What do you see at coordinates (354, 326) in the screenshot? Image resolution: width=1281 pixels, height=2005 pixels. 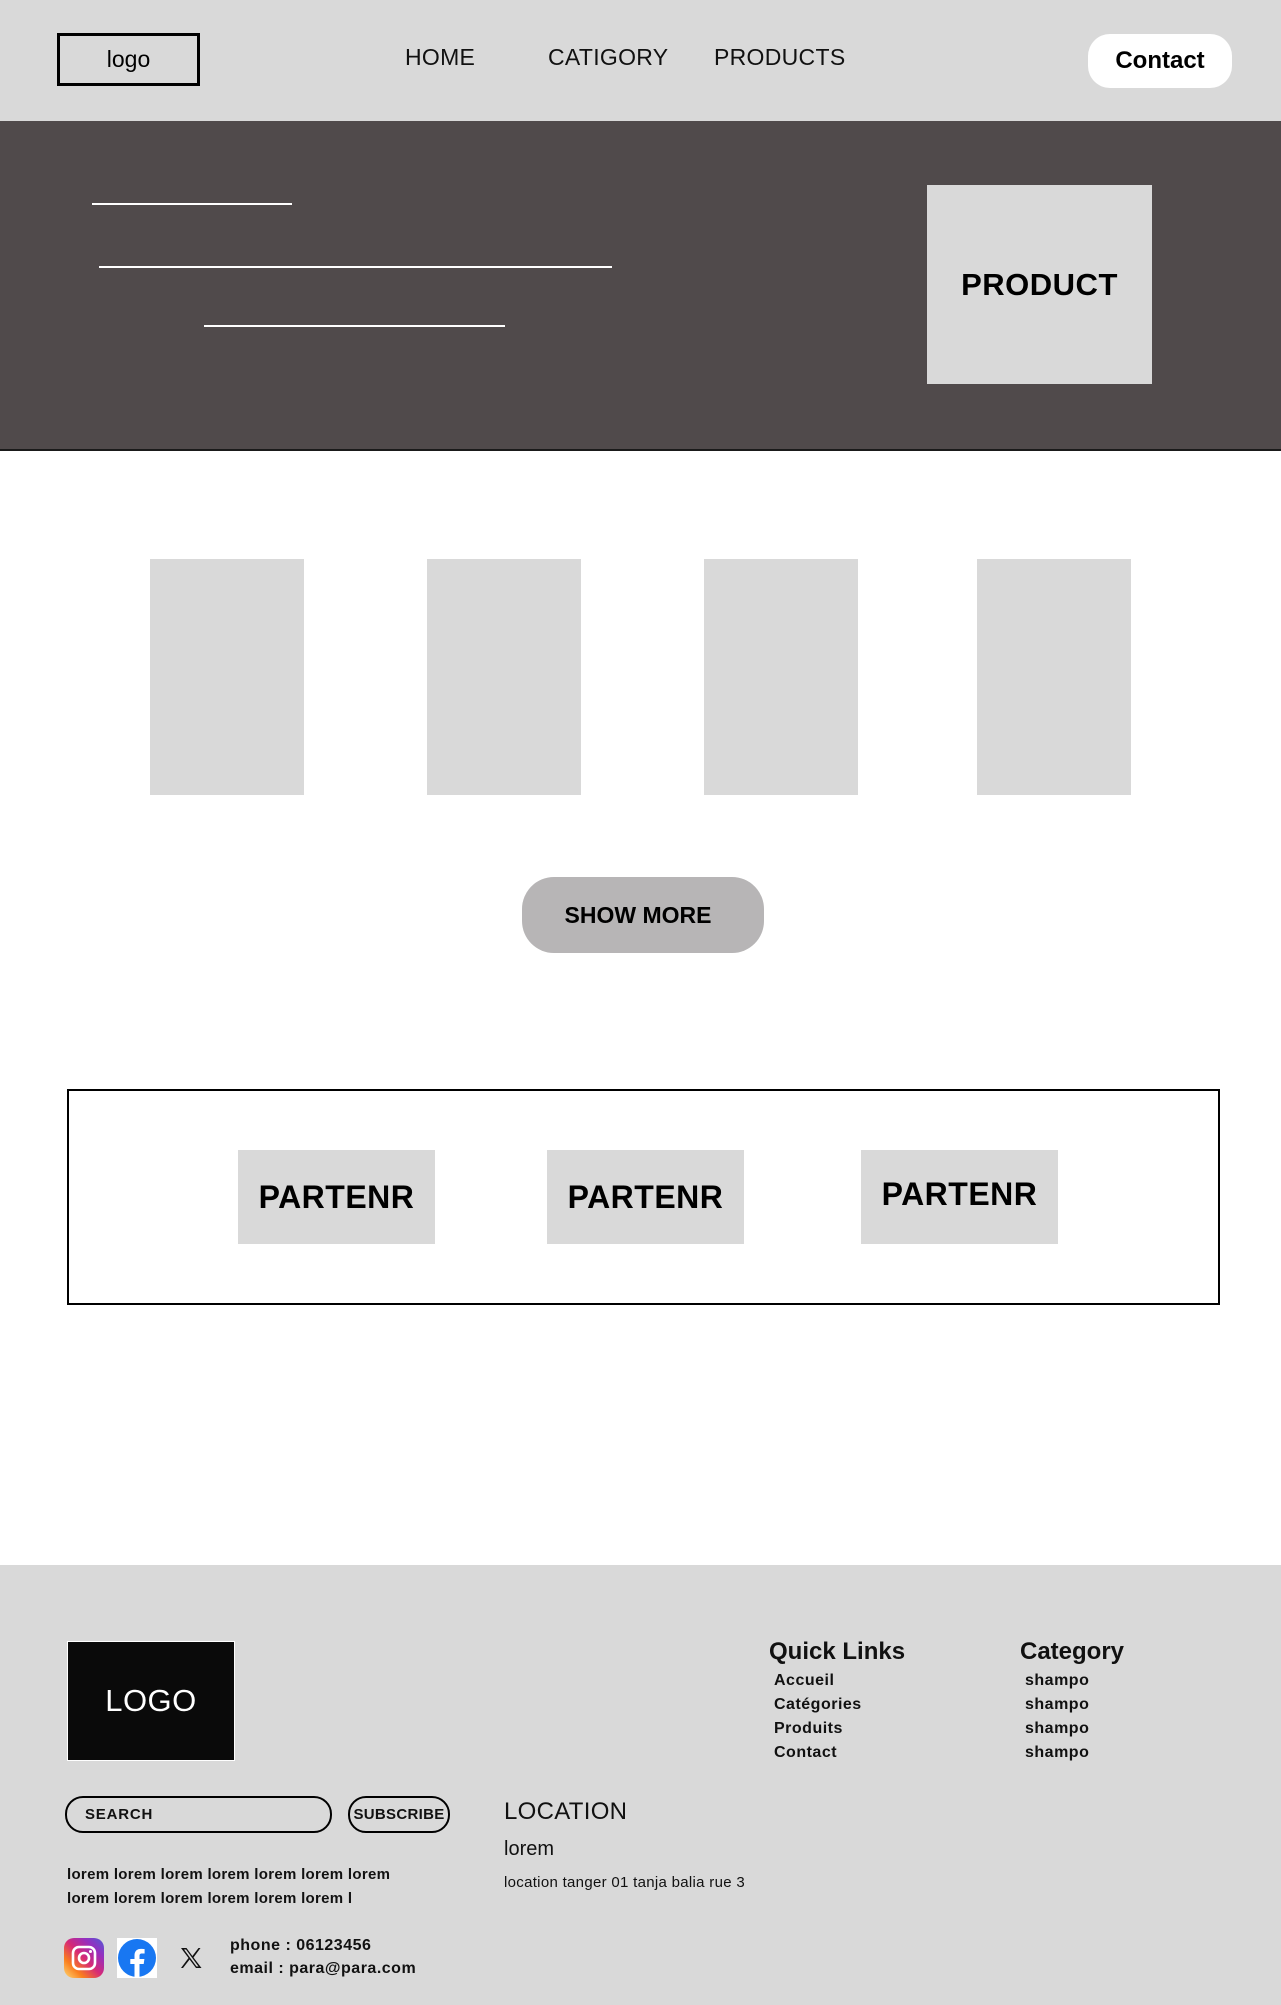 I see `hero-subtext-line` at bounding box center [354, 326].